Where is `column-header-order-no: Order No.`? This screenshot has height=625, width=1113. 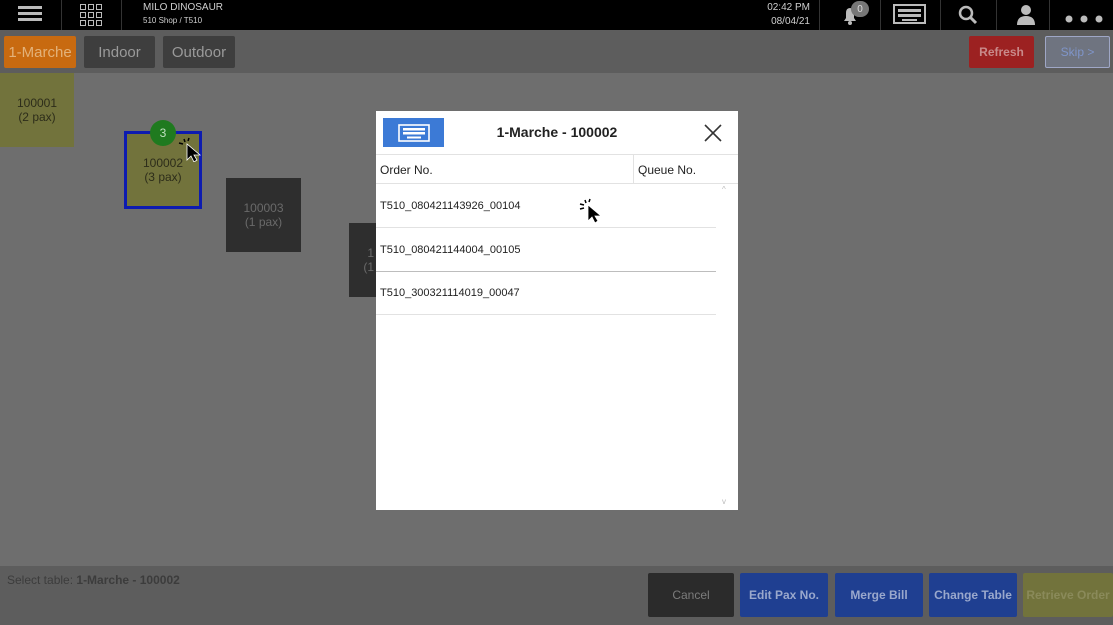 column-header-order-no: Order No. is located at coordinates (406, 170).